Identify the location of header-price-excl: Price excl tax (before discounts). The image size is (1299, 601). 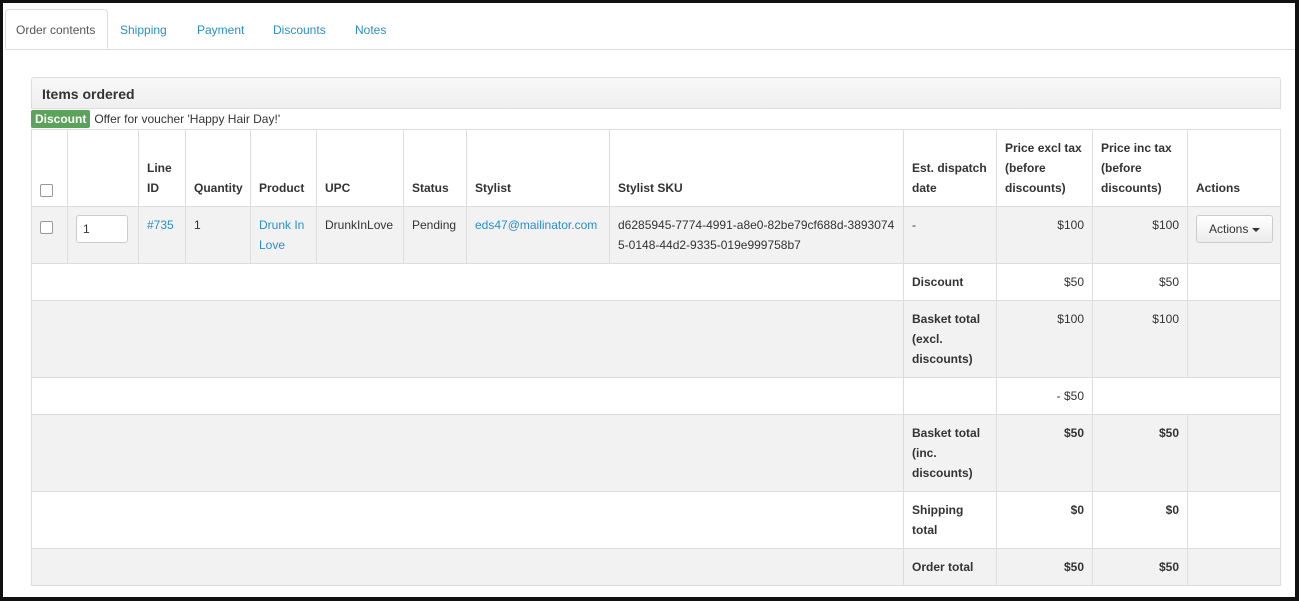
(1044, 168).